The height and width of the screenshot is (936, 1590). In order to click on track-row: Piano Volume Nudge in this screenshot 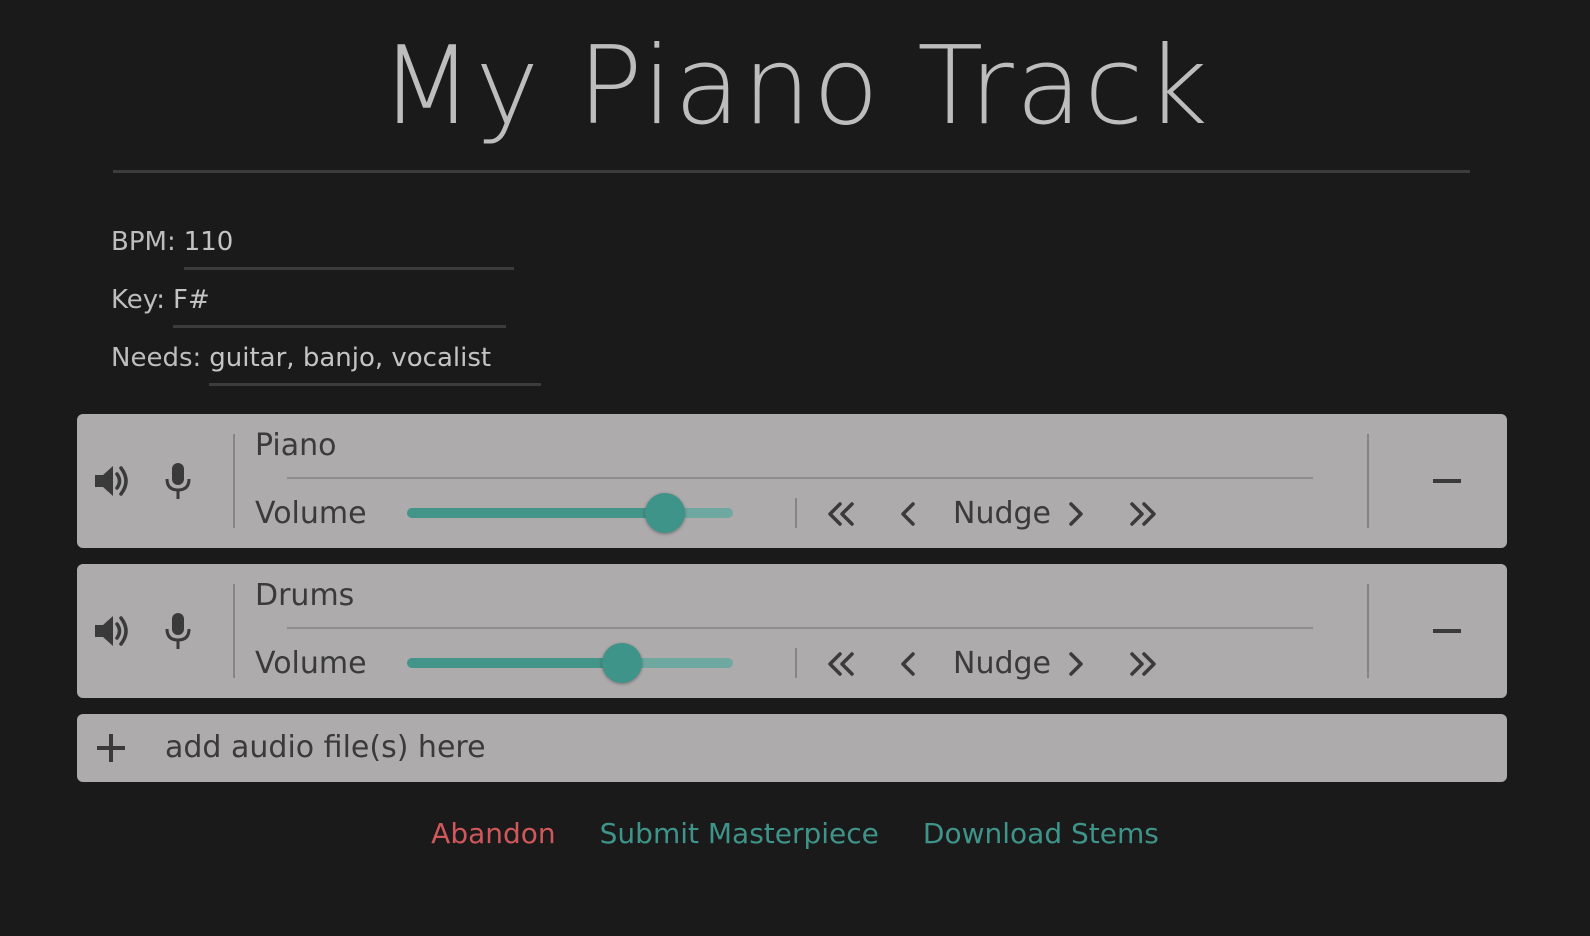, I will do `click(792, 481)`.